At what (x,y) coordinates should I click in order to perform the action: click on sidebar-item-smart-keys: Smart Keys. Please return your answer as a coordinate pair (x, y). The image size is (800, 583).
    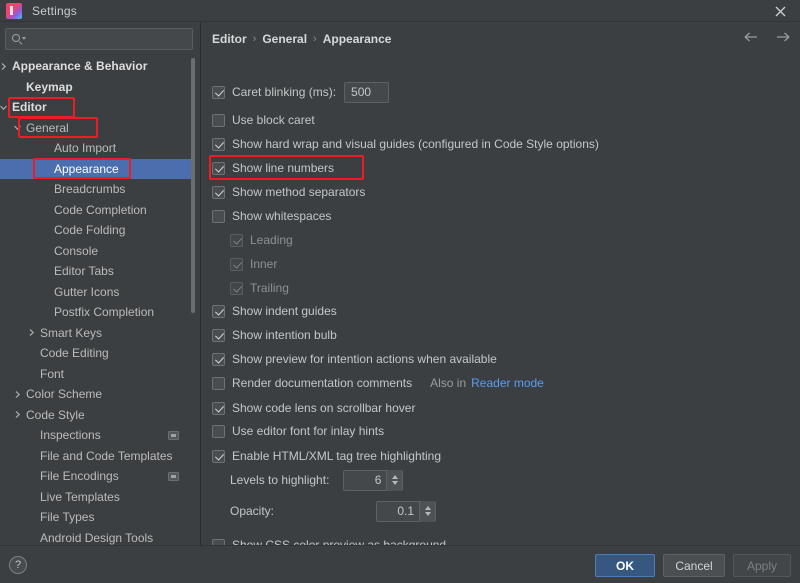
    Looking at the image, I should click on (95, 333).